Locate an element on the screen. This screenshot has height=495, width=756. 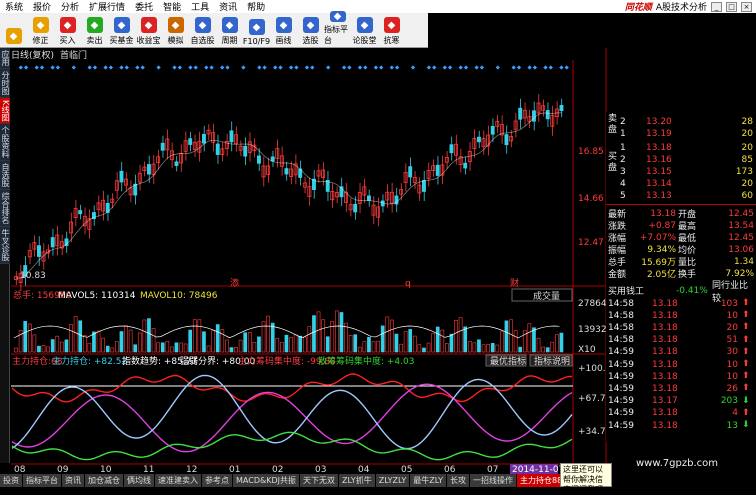
toolbar-button-10: ◆ 画线 is located at coordinates (283, 30).